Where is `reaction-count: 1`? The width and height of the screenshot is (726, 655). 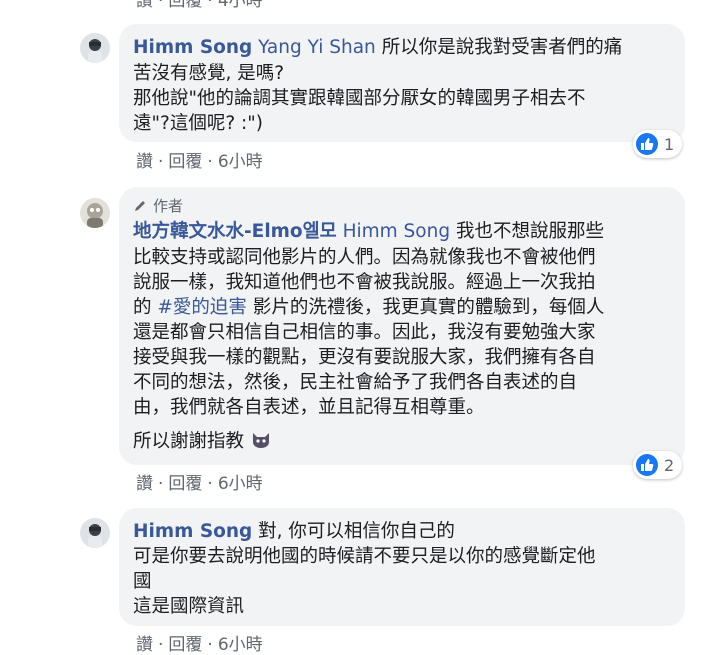 reaction-count: 1 is located at coordinates (658, 144).